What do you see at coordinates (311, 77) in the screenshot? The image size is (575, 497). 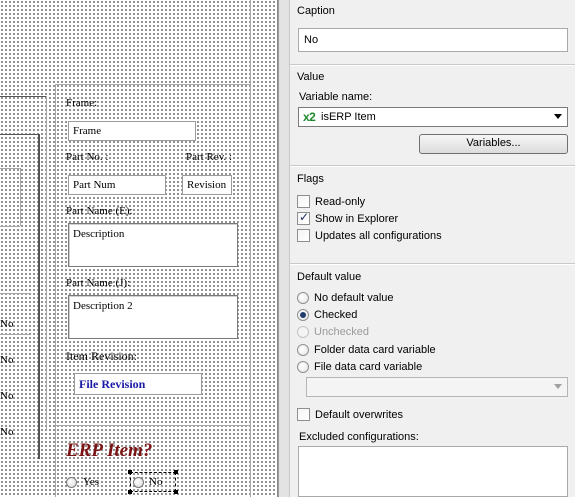 I see `value-section-title: Value` at bounding box center [311, 77].